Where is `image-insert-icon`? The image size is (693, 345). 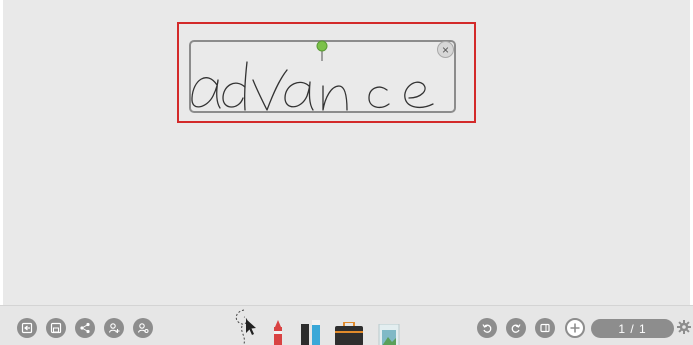
image-insert-icon is located at coordinates (389, 334).